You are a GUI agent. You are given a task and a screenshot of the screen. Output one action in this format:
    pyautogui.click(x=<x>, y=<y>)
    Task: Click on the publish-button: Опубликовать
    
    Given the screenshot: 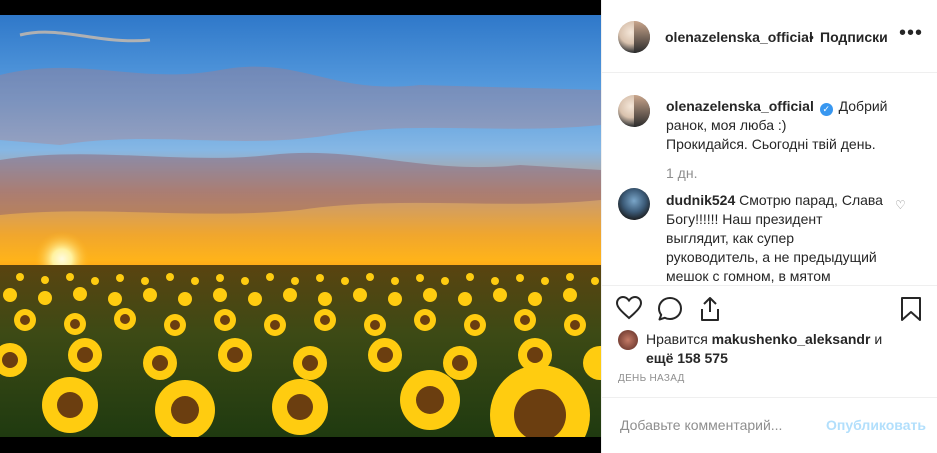 What is the action you would take?
    pyautogui.click(x=876, y=425)
    